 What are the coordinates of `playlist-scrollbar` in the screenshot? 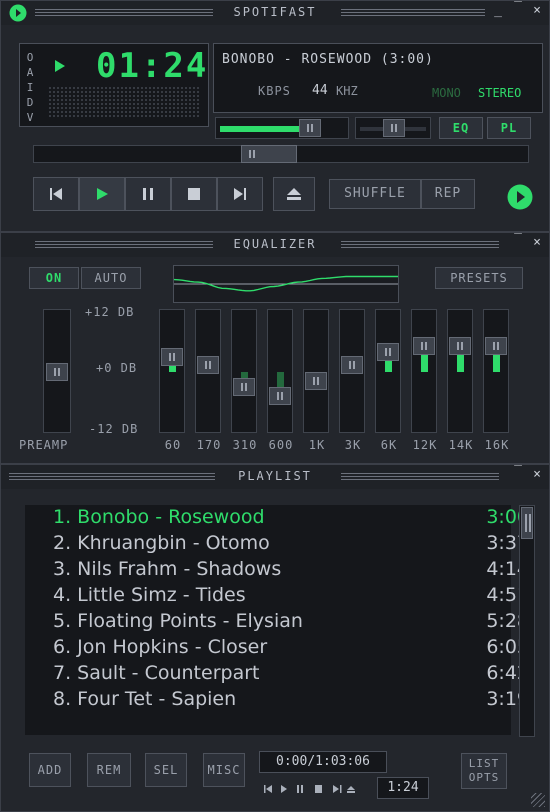 It's located at (527, 621).